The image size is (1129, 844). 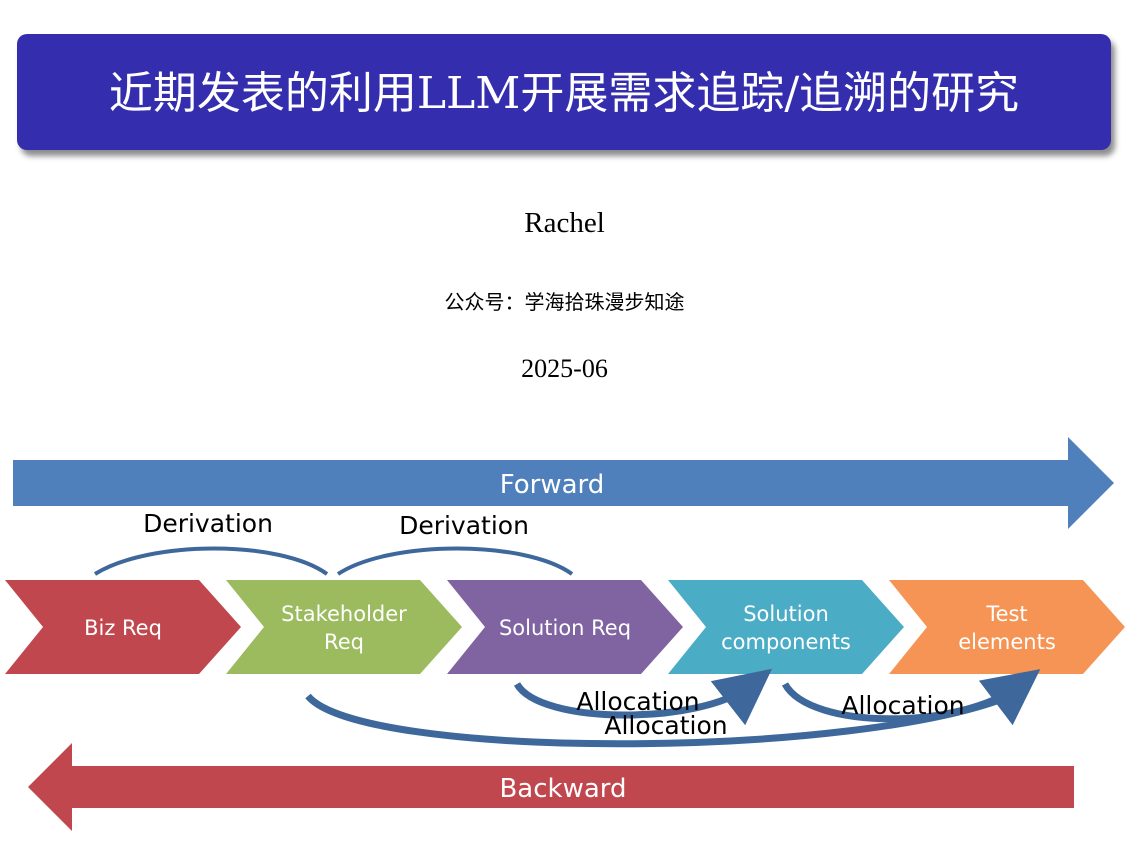 I want to click on stage-label: Stakeholder, so click(x=344, y=614).